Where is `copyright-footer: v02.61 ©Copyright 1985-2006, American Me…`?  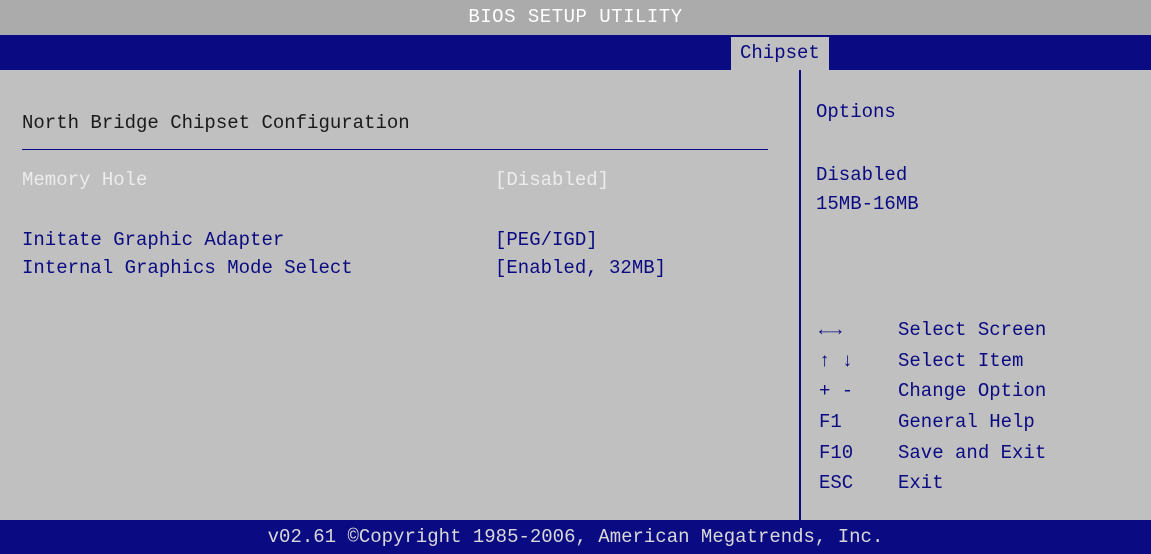 copyright-footer: v02.61 ©Copyright 1985-2006, American Me… is located at coordinates (575, 537).